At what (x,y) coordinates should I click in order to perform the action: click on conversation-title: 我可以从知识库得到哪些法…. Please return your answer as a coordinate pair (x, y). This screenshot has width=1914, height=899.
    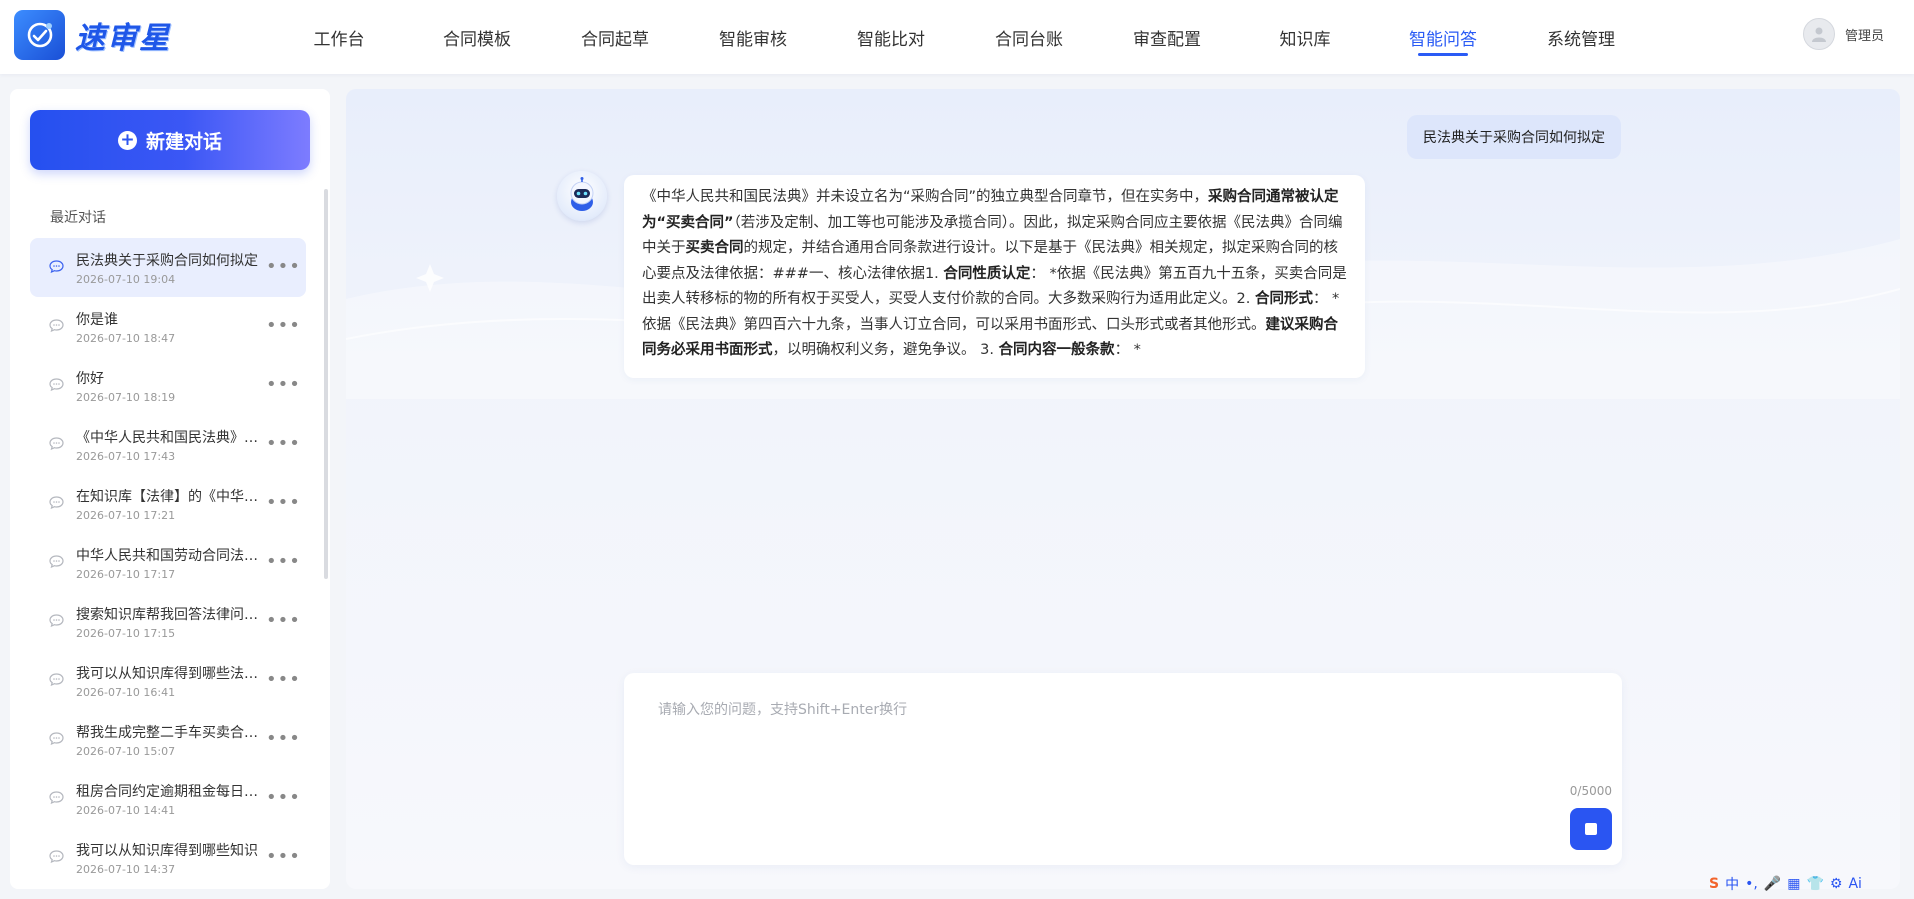
    Looking at the image, I should click on (167, 674).